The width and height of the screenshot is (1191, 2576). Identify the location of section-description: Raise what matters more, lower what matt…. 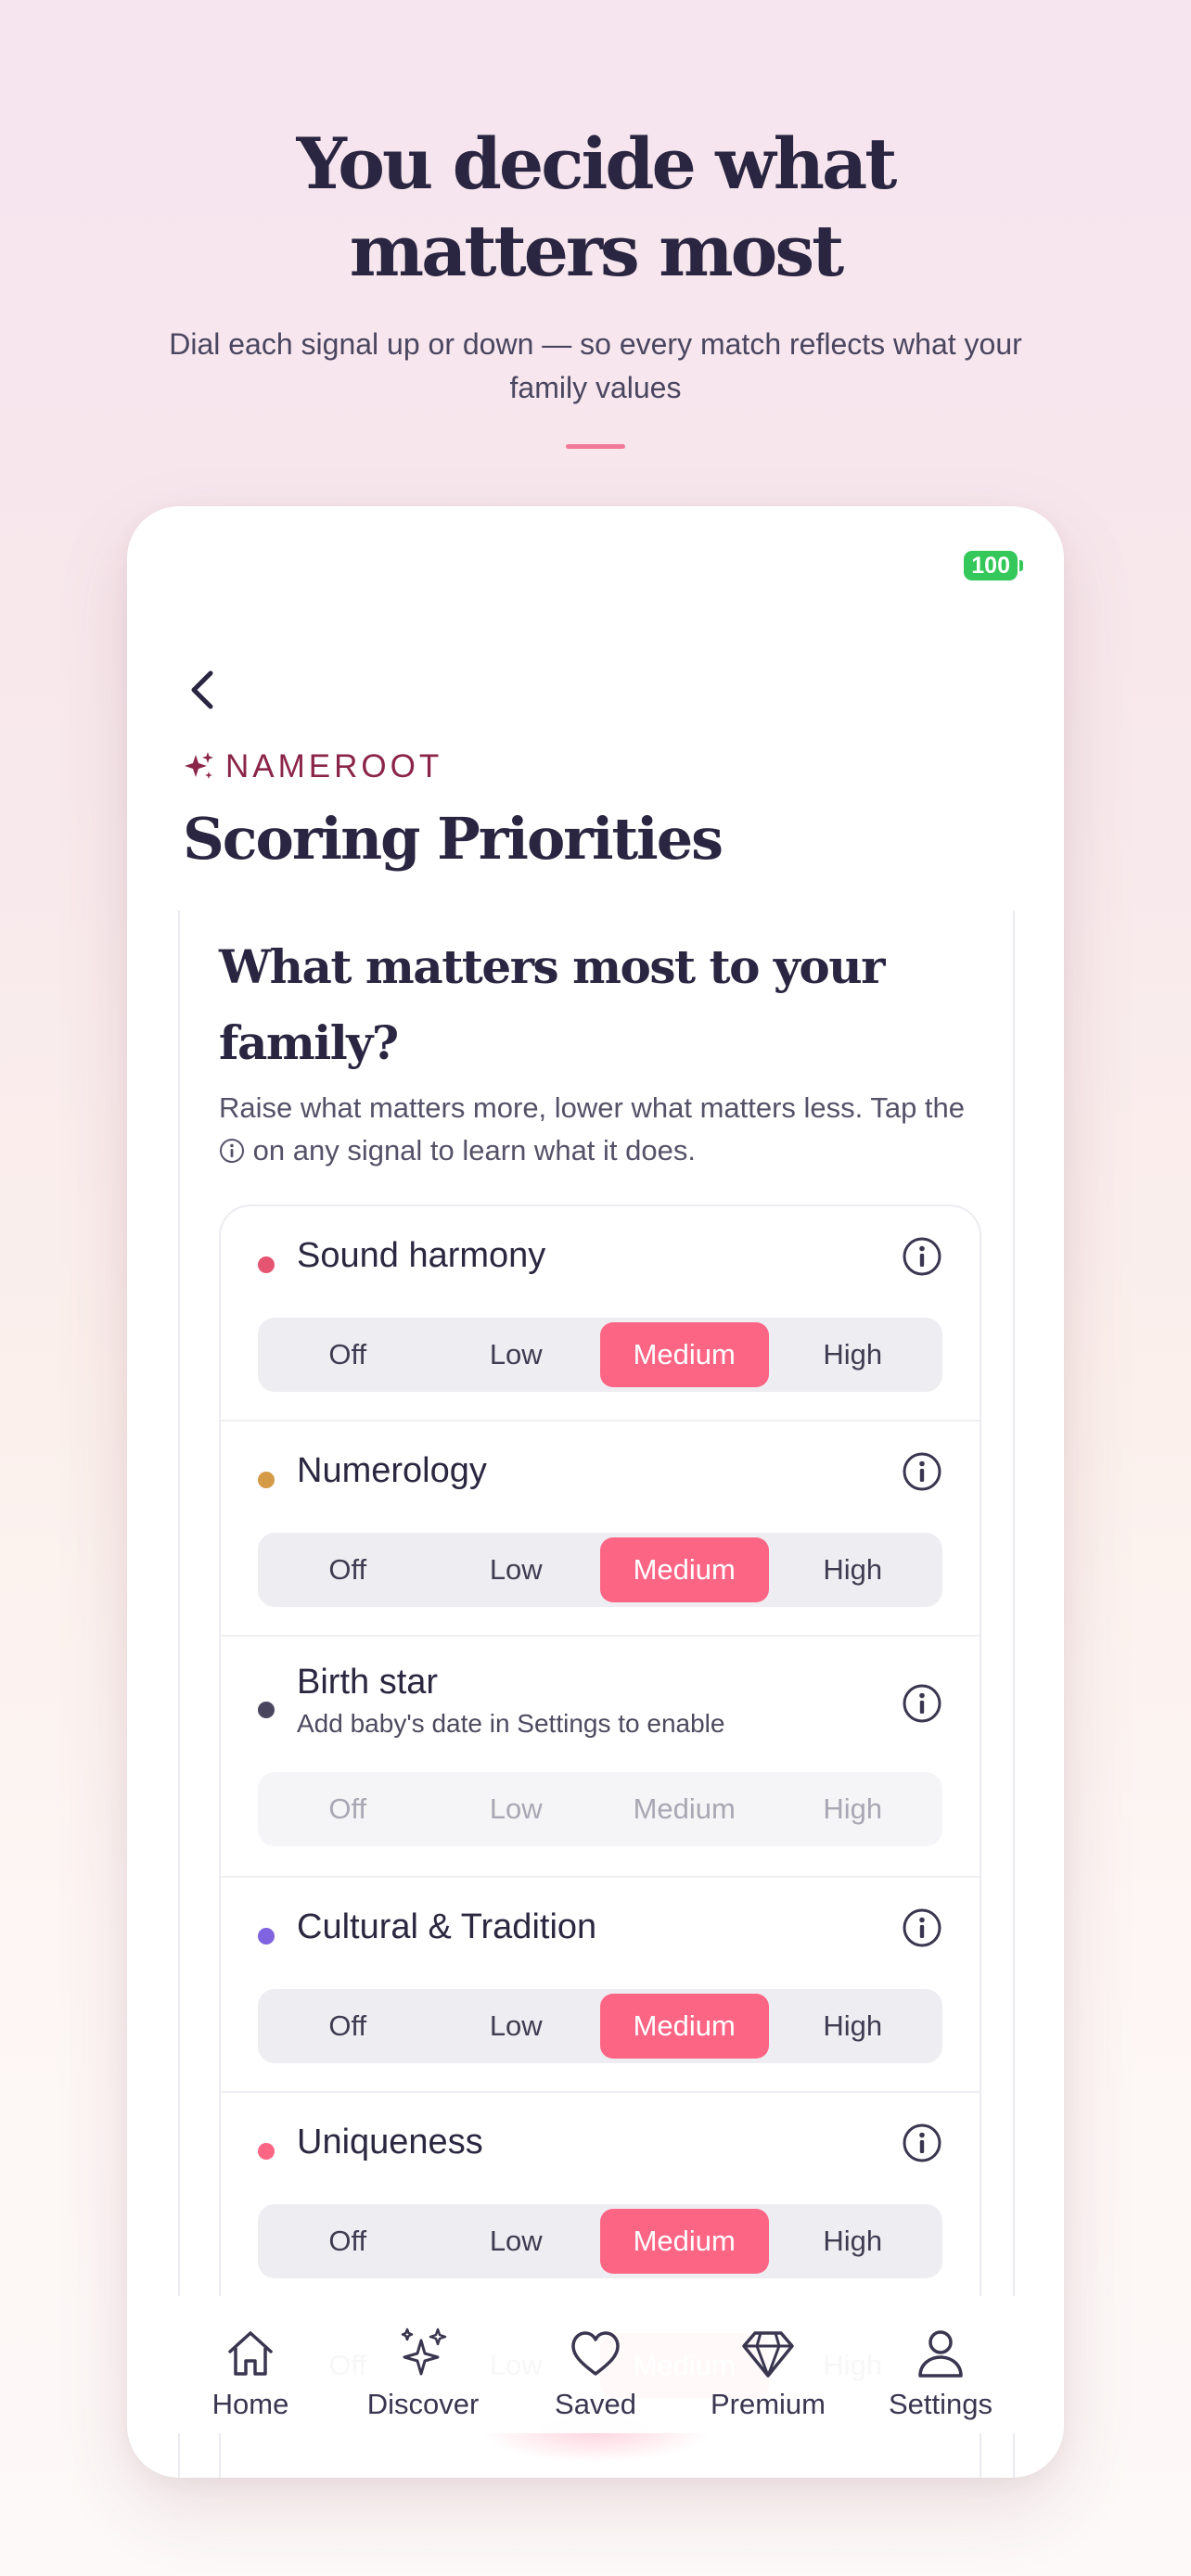
(608, 1129).